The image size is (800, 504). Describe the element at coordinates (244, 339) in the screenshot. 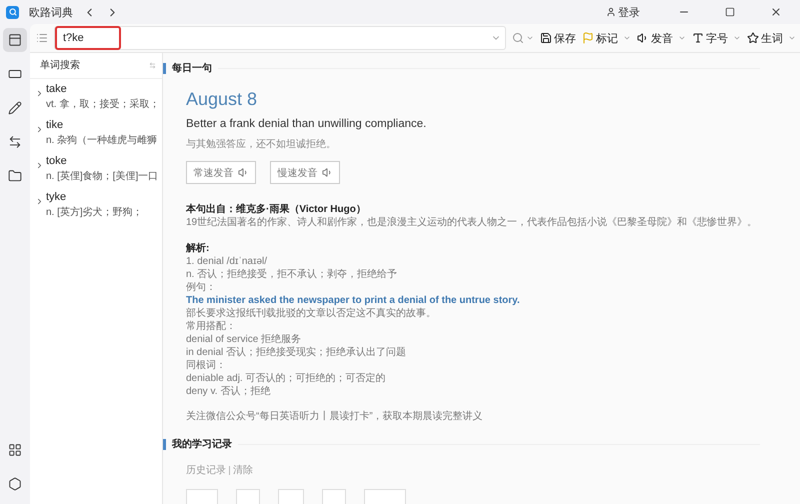

I see `analysis-line: denial of service 拒绝服务` at that location.